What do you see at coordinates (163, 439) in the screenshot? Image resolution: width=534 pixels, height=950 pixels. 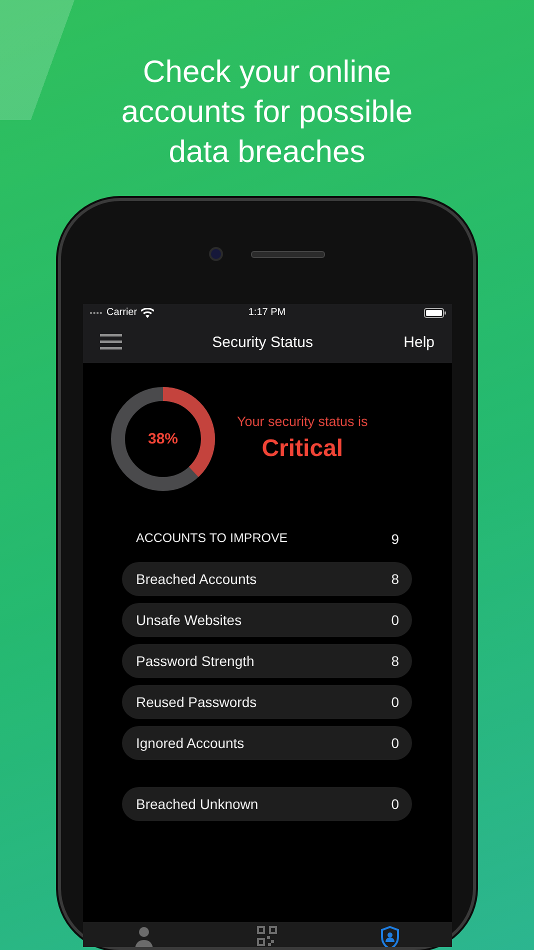 I see `percentage-reading: 38%` at bounding box center [163, 439].